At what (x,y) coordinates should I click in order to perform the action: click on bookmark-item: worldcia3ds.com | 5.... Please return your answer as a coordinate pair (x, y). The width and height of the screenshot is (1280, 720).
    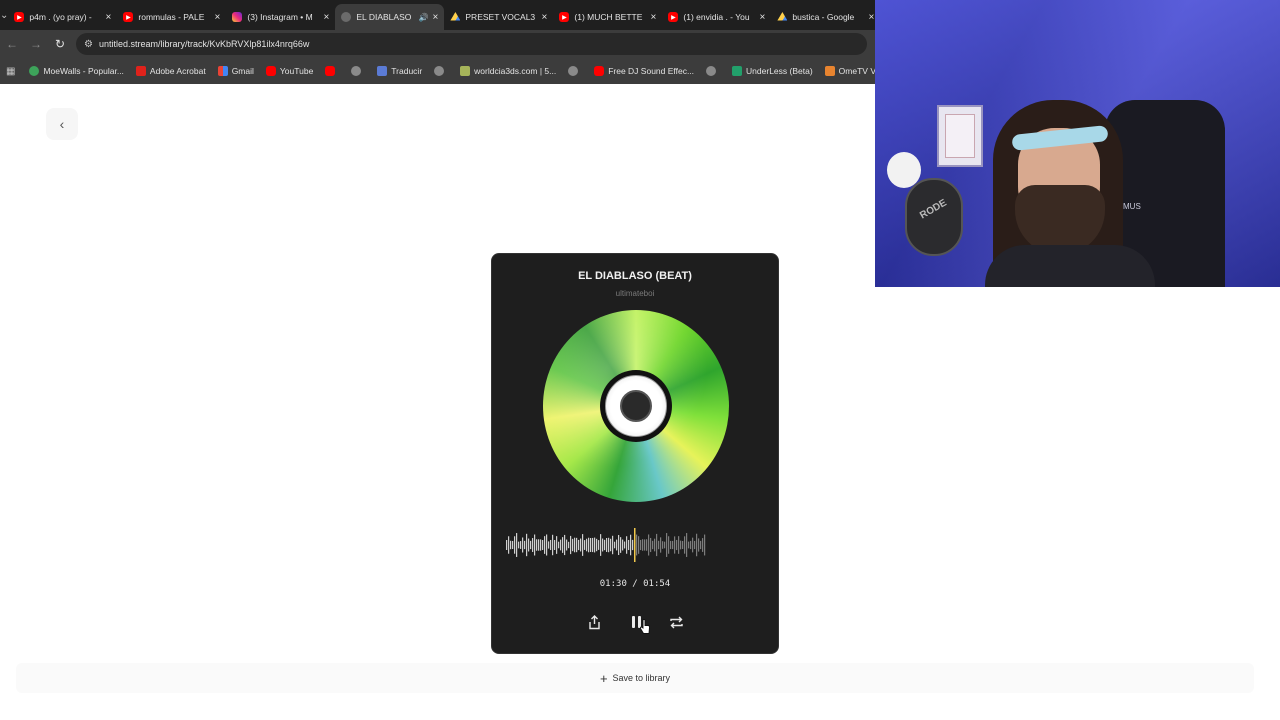
    Looking at the image, I should click on (508, 71).